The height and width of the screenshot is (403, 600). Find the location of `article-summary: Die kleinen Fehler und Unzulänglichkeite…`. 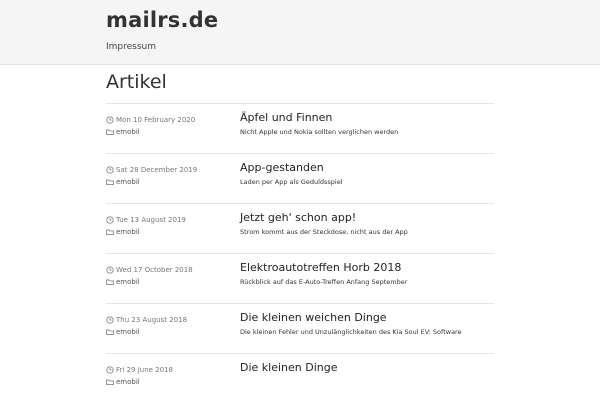

article-summary: Die kleinen Fehler und Unzulänglichkeite… is located at coordinates (351, 332).